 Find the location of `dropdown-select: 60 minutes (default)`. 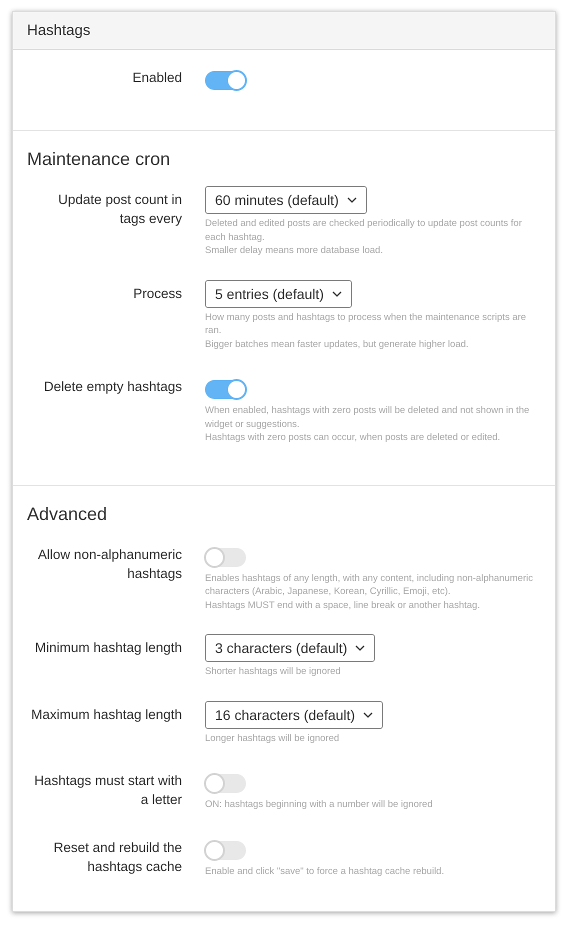

dropdown-select: 60 minutes (default) is located at coordinates (286, 200).